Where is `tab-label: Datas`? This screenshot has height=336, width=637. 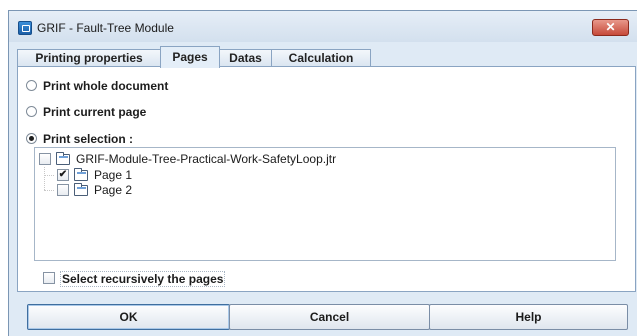
tab-label: Datas is located at coordinates (245, 58).